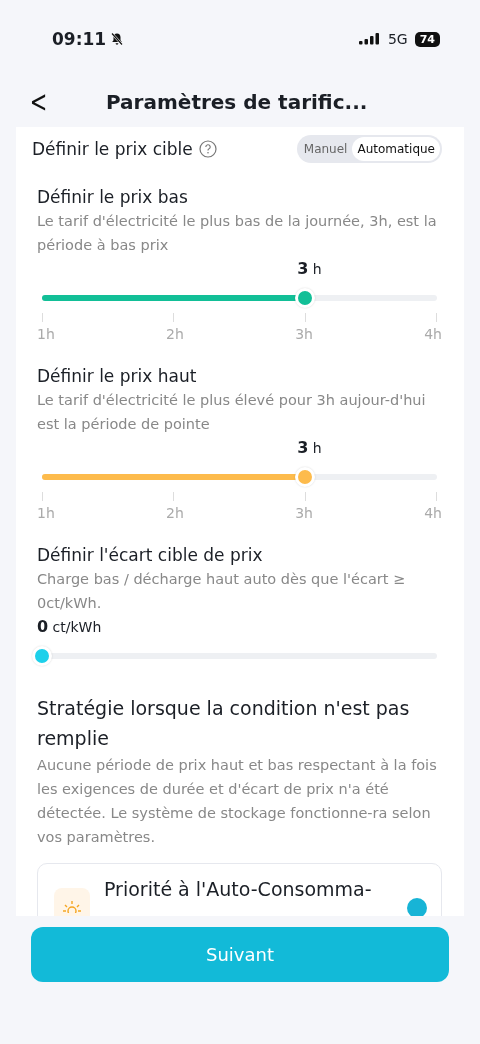 The width and height of the screenshot is (480, 1044). Describe the element at coordinates (396, 149) in the screenshot. I see `mode-option: Automatique` at that location.